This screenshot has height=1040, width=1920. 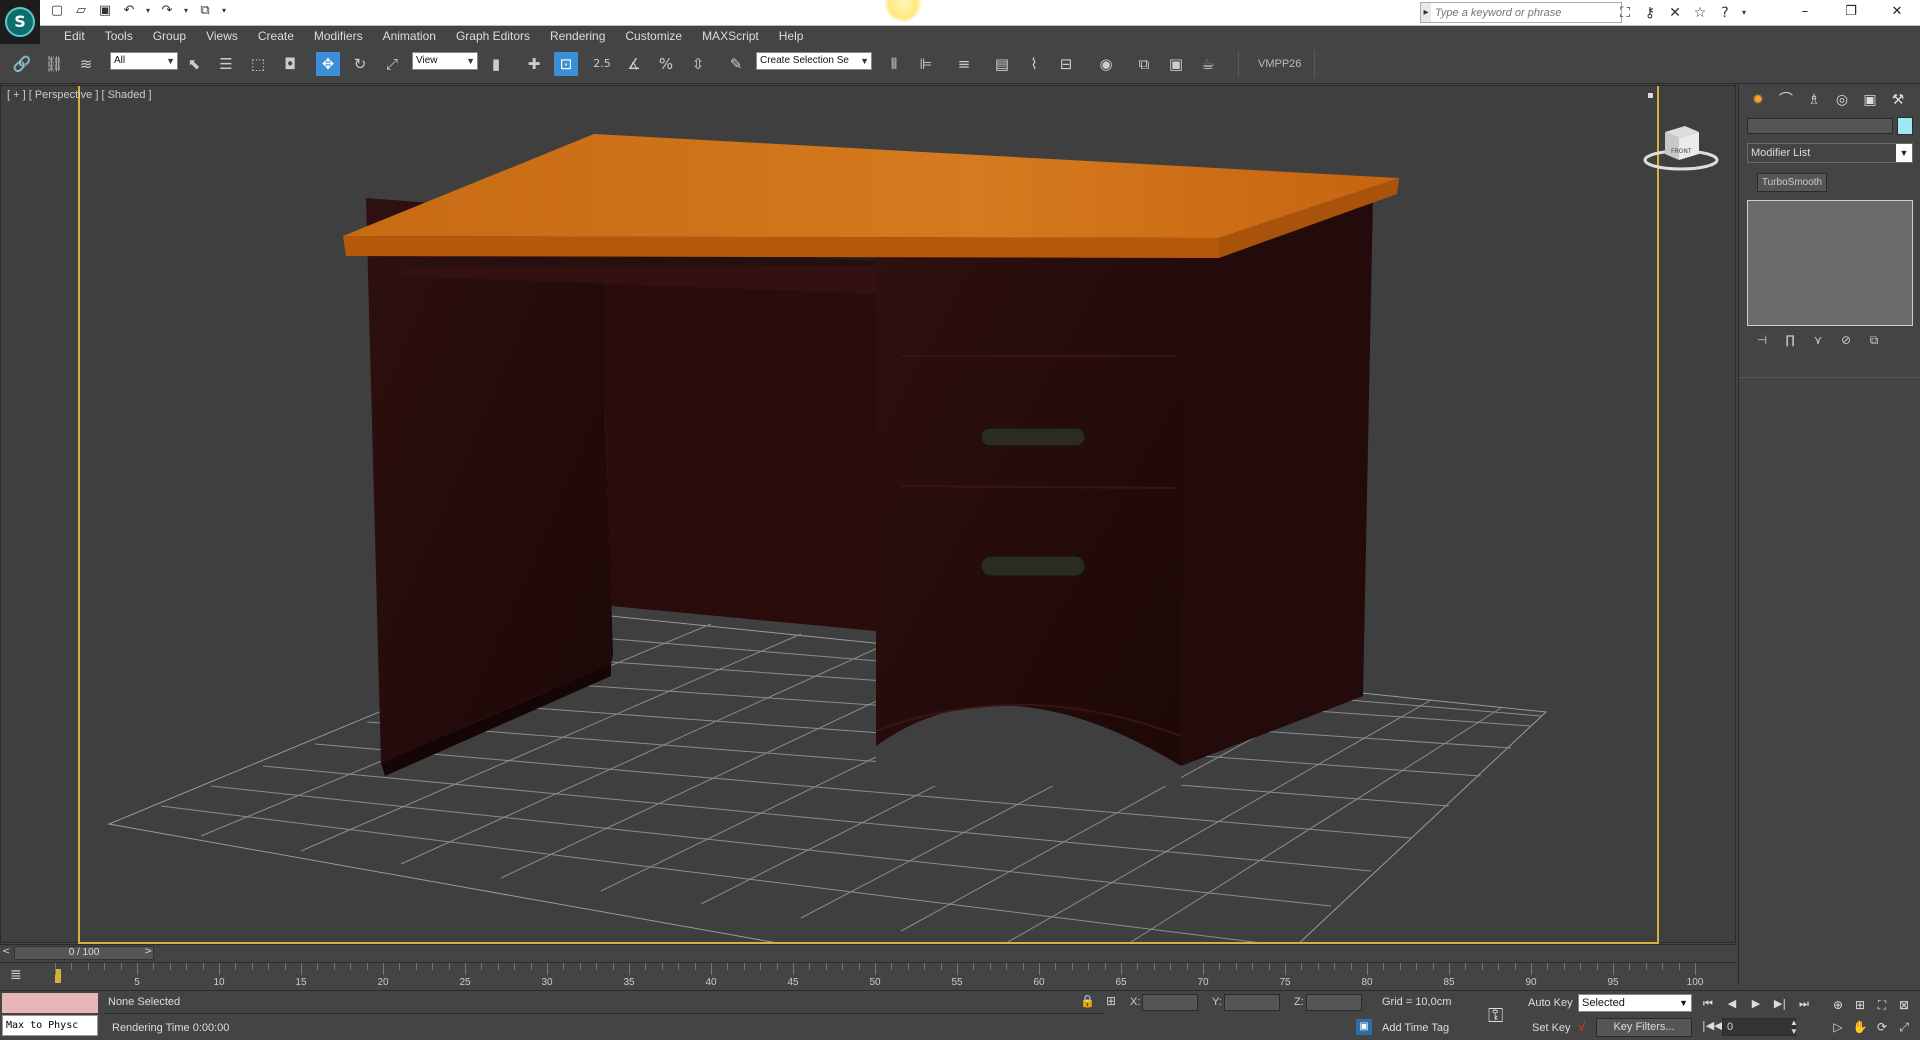 What do you see at coordinates (496, 64) in the screenshot?
I see `pivot-center-icon: ▮` at bounding box center [496, 64].